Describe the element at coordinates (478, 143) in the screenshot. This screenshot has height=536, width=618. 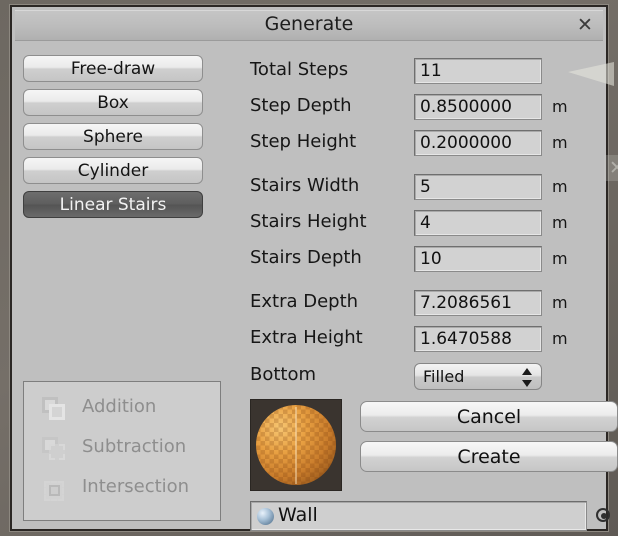
I see `input-step-height: 0.2000000` at that location.